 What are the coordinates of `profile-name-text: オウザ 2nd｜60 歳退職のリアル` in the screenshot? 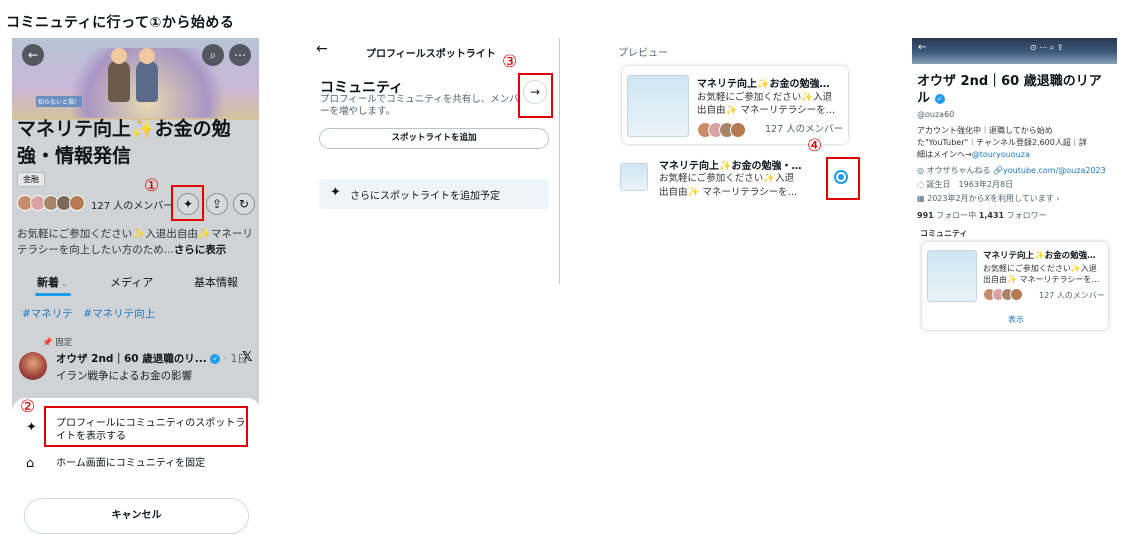 It's located at (1009, 90).